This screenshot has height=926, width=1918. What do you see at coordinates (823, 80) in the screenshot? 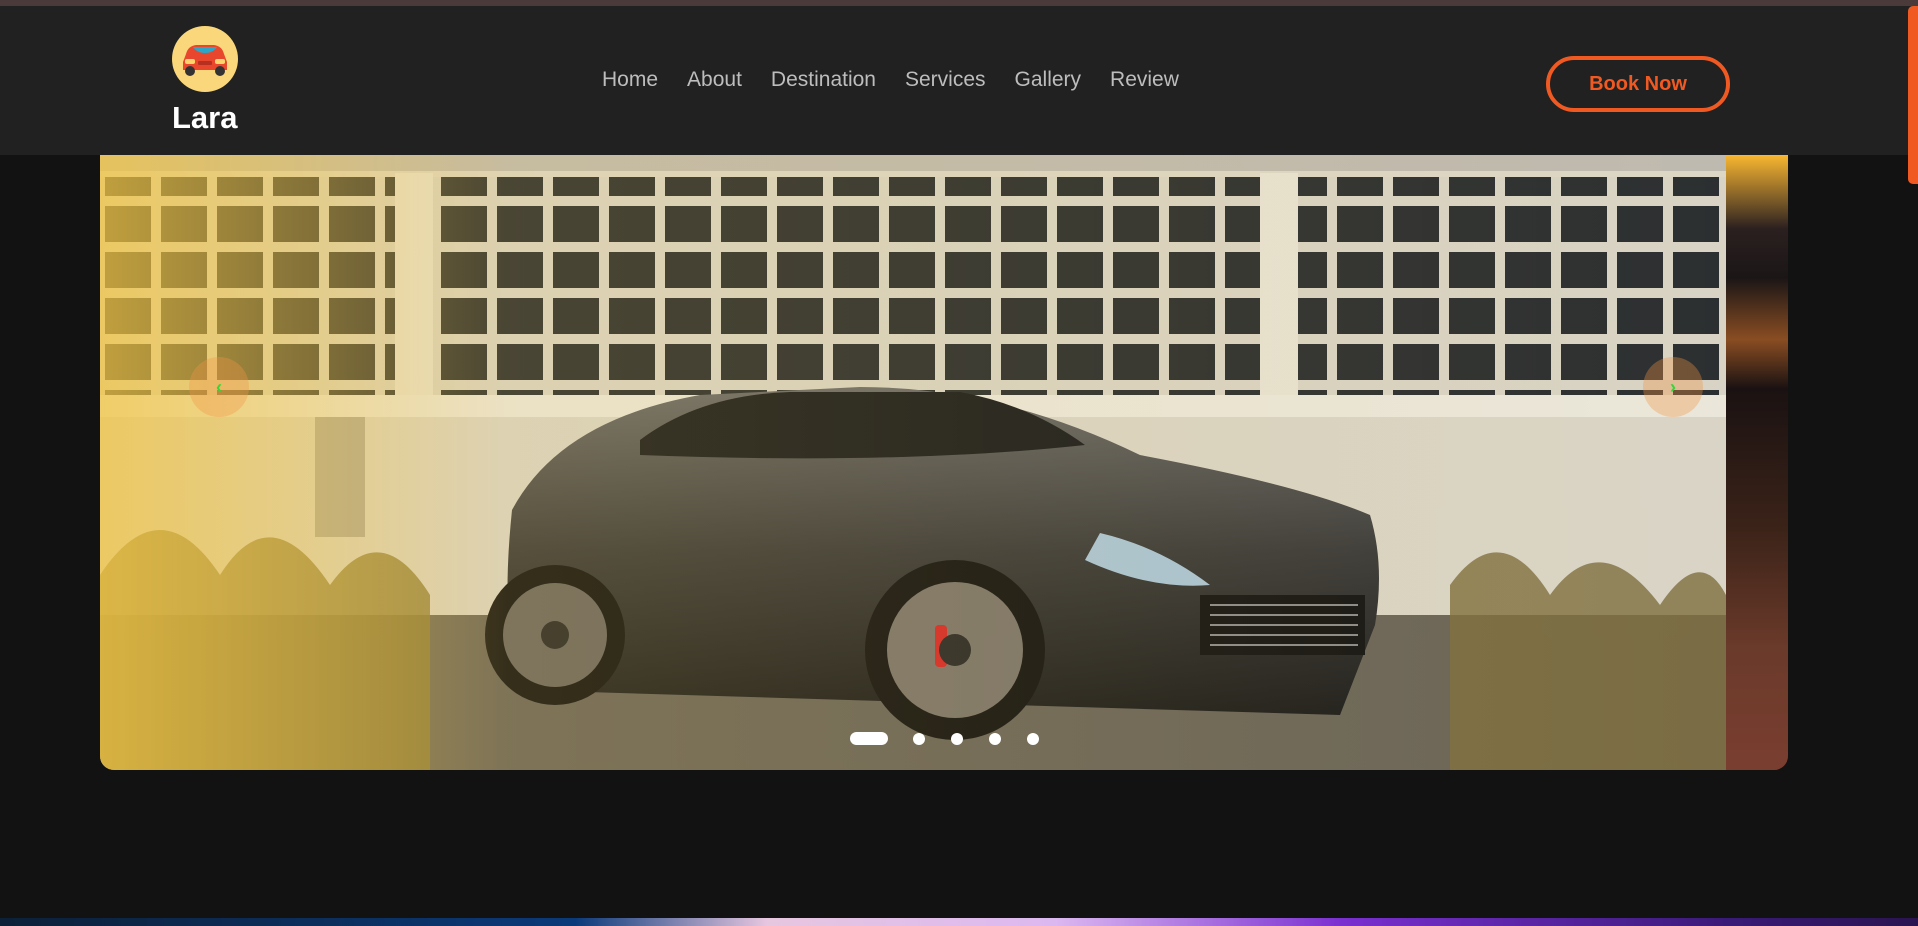
I see `nav-item-destination: Destination` at bounding box center [823, 80].